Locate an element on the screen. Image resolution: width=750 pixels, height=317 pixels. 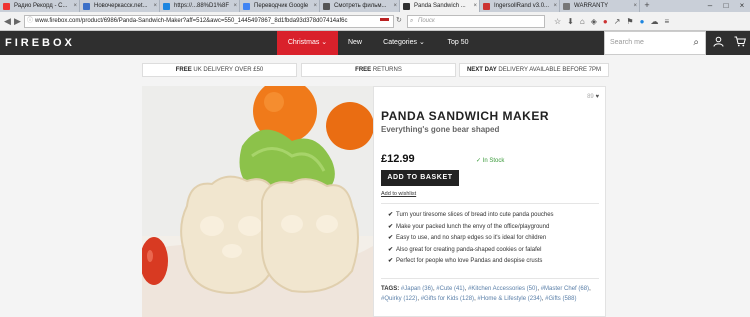
share-icon: ↗ is located at coordinates (617, 21).